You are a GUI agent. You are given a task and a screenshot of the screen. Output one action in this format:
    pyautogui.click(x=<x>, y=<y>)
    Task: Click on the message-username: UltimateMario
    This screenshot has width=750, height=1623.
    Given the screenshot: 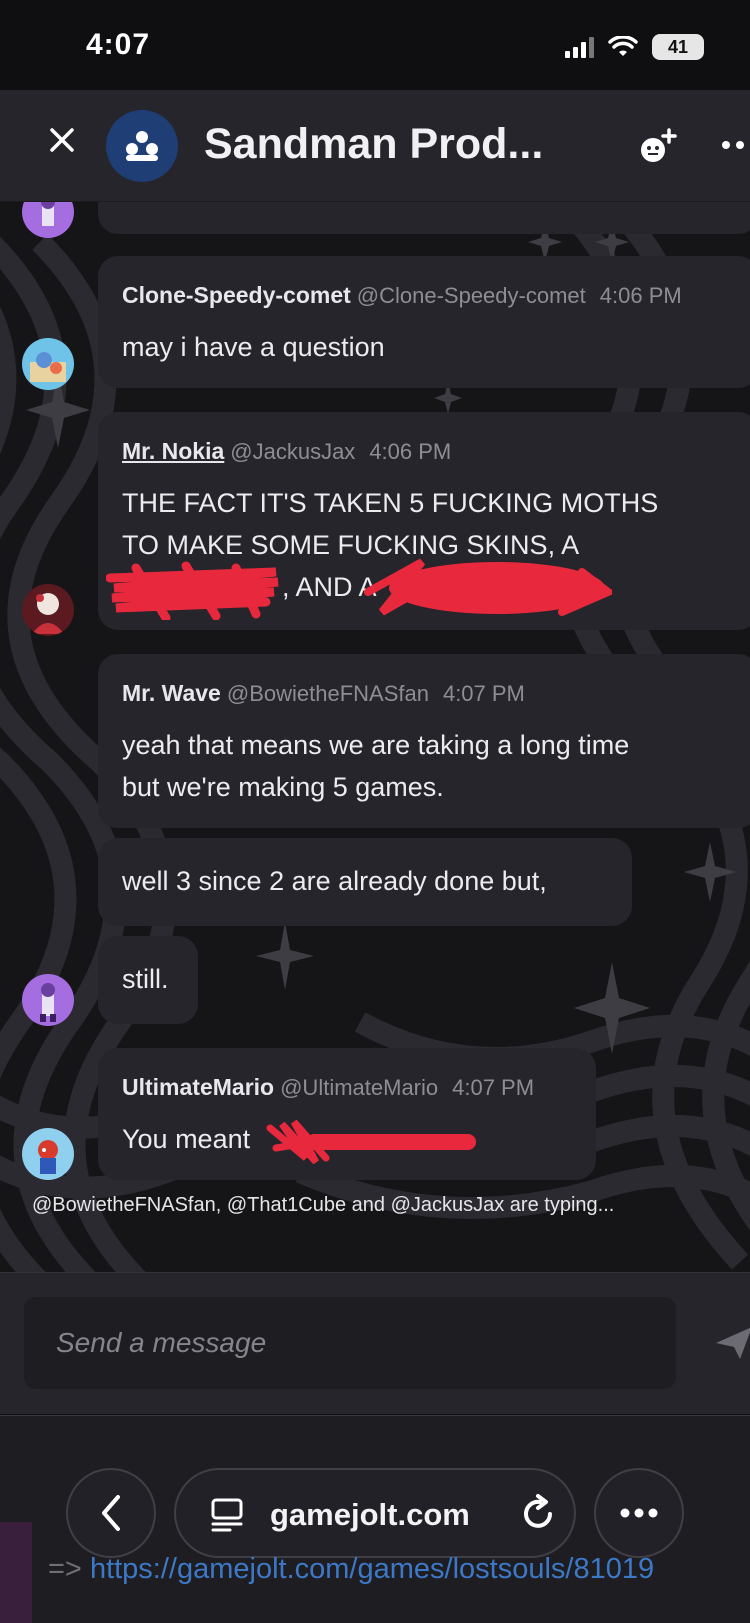 What is the action you would take?
    pyautogui.click(x=198, y=1087)
    